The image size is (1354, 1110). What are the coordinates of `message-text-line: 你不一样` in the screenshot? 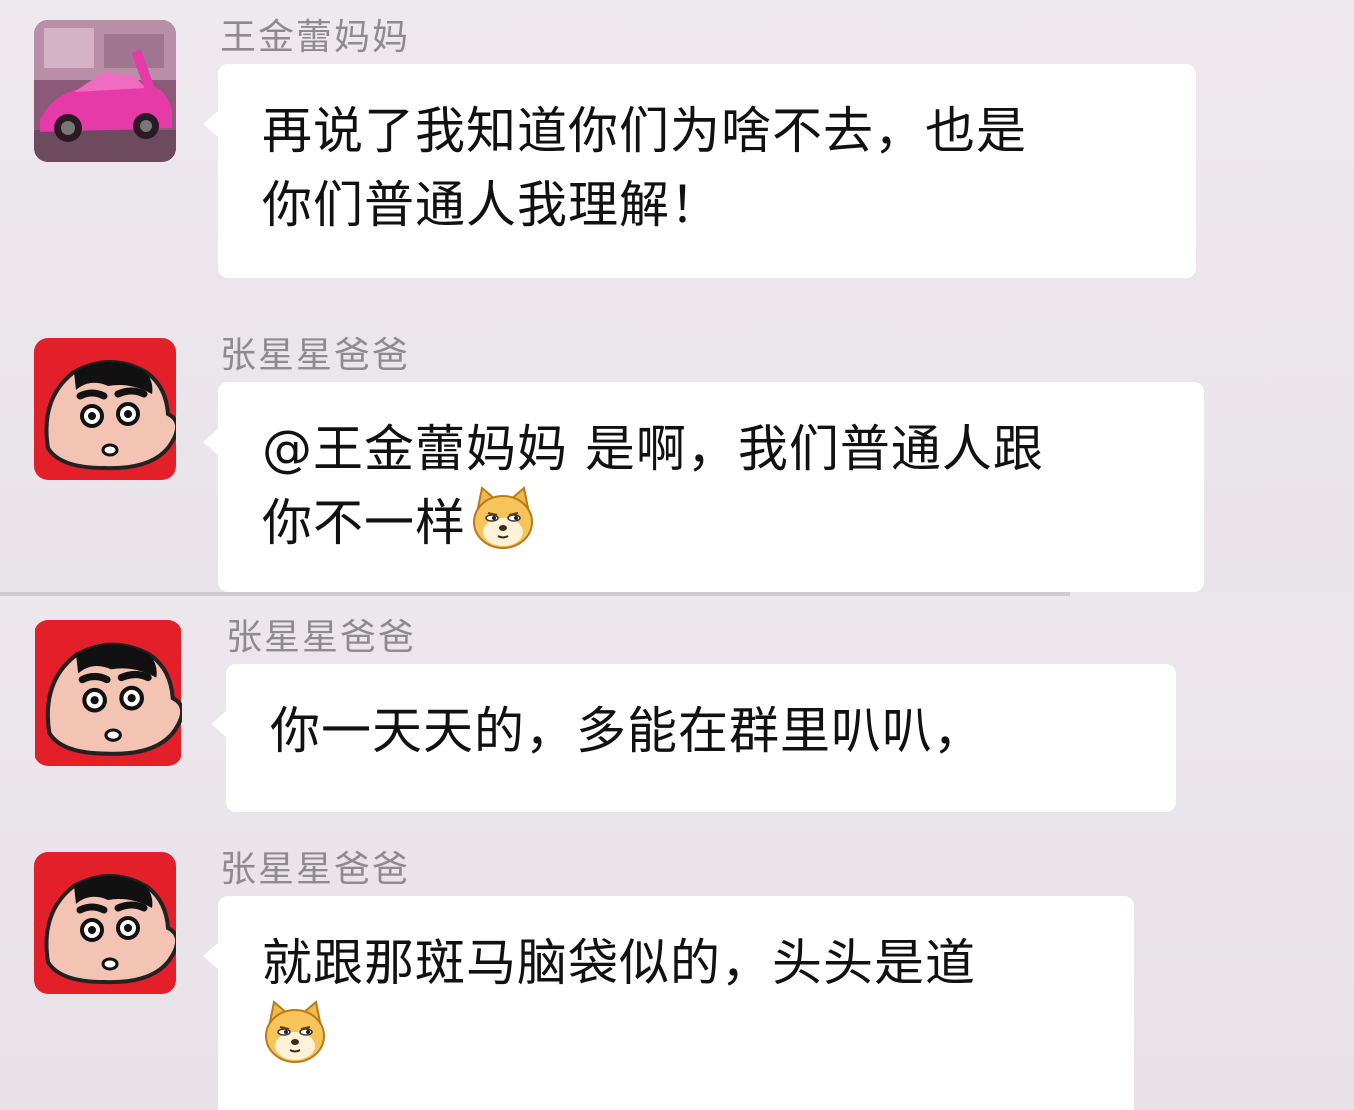 It's located at (364, 523).